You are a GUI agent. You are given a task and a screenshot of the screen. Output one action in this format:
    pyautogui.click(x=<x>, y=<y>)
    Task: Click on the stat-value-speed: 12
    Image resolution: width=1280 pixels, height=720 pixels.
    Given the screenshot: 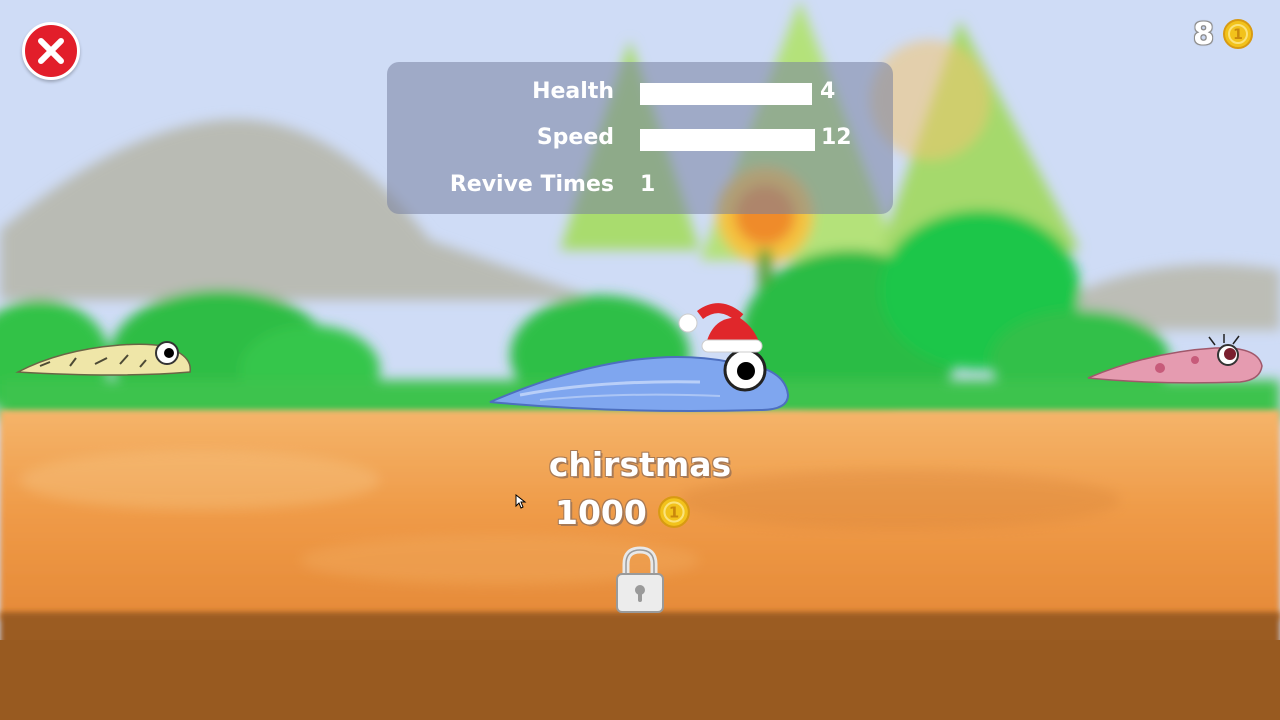 What is the action you would take?
    pyautogui.click(x=836, y=137)
    